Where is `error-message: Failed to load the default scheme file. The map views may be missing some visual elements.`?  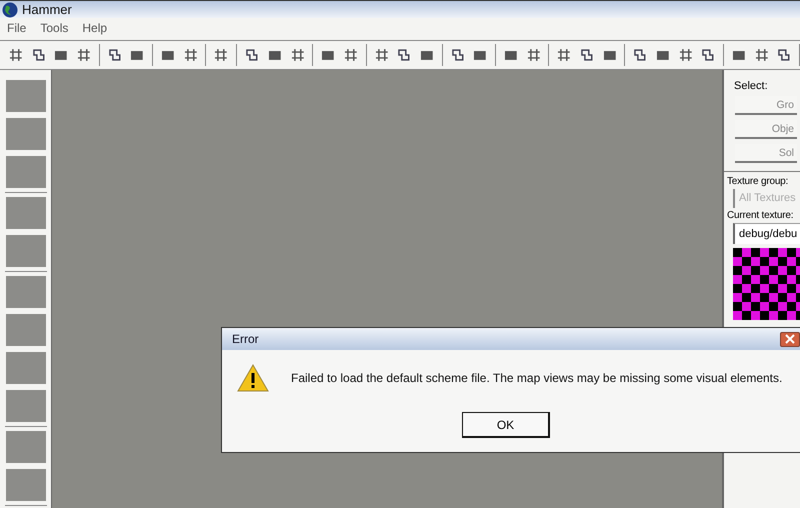
error-message: Failed to load the default scheme file. The map views may be missing some visual elements. is located at coordinates (536, 378).